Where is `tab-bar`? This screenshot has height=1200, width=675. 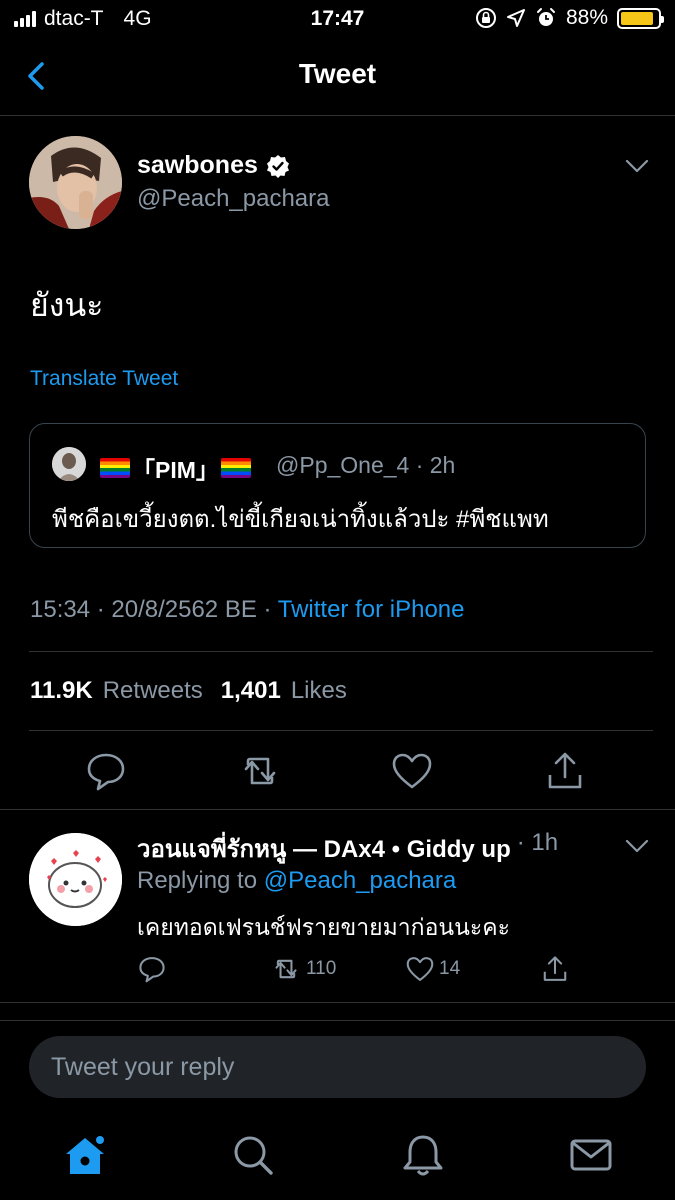 tab-bar is located at coordinates (337, 1159).